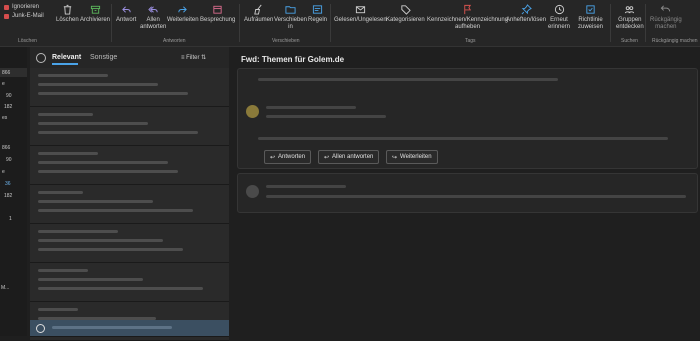 Image resolution: width=700 pixels, height=341 pixels. I want to click on reply-all-button: Allen antworten, so click(153, 17).